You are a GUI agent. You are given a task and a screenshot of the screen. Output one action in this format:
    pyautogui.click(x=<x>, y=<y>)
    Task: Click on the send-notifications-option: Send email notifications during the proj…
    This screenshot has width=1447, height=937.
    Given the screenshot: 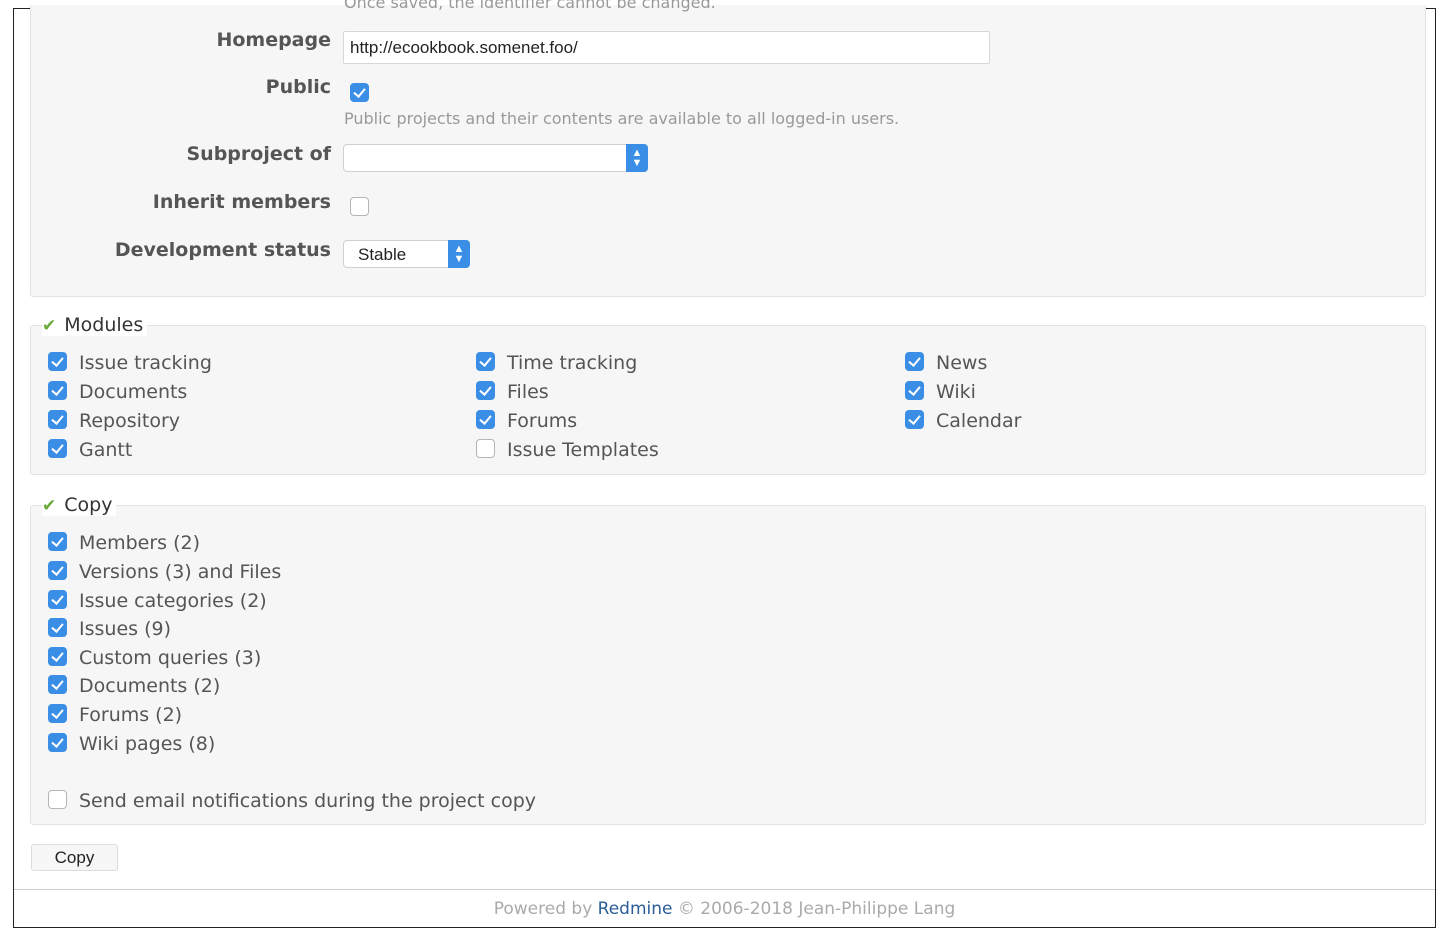 What is the action you would take?
    pyautogui.click(x=292, y=801)
    